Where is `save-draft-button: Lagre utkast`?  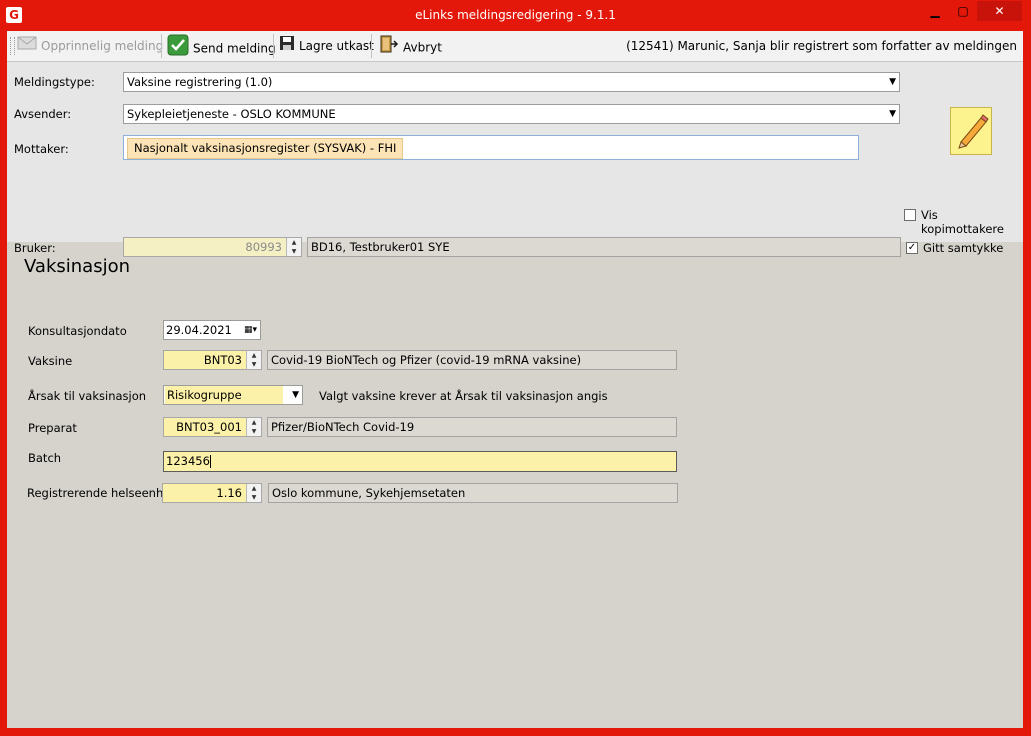
save-draft-button: Lagre utkast is located at coordinates (326, 46).